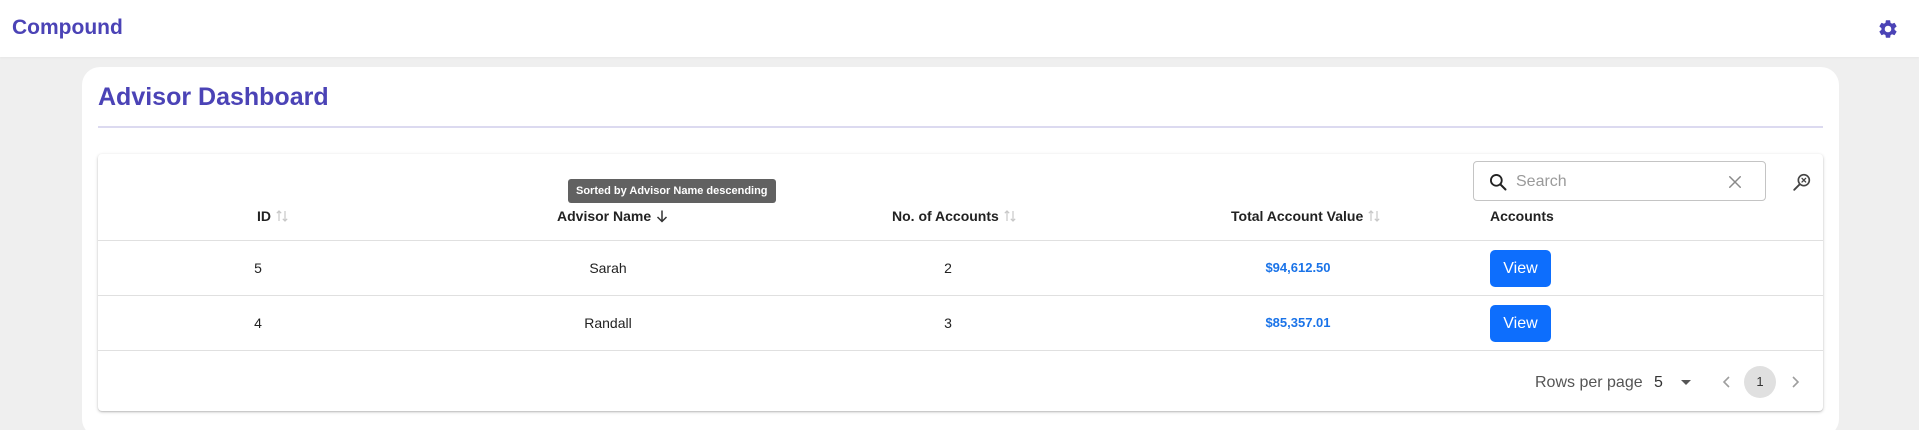 The image size is (1919, 430). I want to click on column-header-num-accounts: No. of Accounts, so click(954, 216).